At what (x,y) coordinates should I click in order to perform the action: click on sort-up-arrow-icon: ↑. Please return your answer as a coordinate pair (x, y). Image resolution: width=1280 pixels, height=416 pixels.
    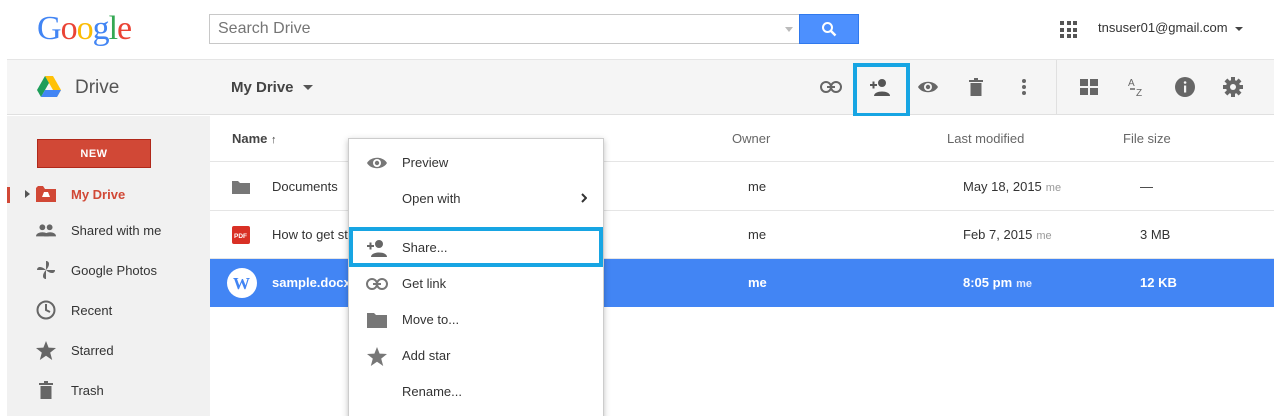
    Looking at the image, I should click on (274, 140).